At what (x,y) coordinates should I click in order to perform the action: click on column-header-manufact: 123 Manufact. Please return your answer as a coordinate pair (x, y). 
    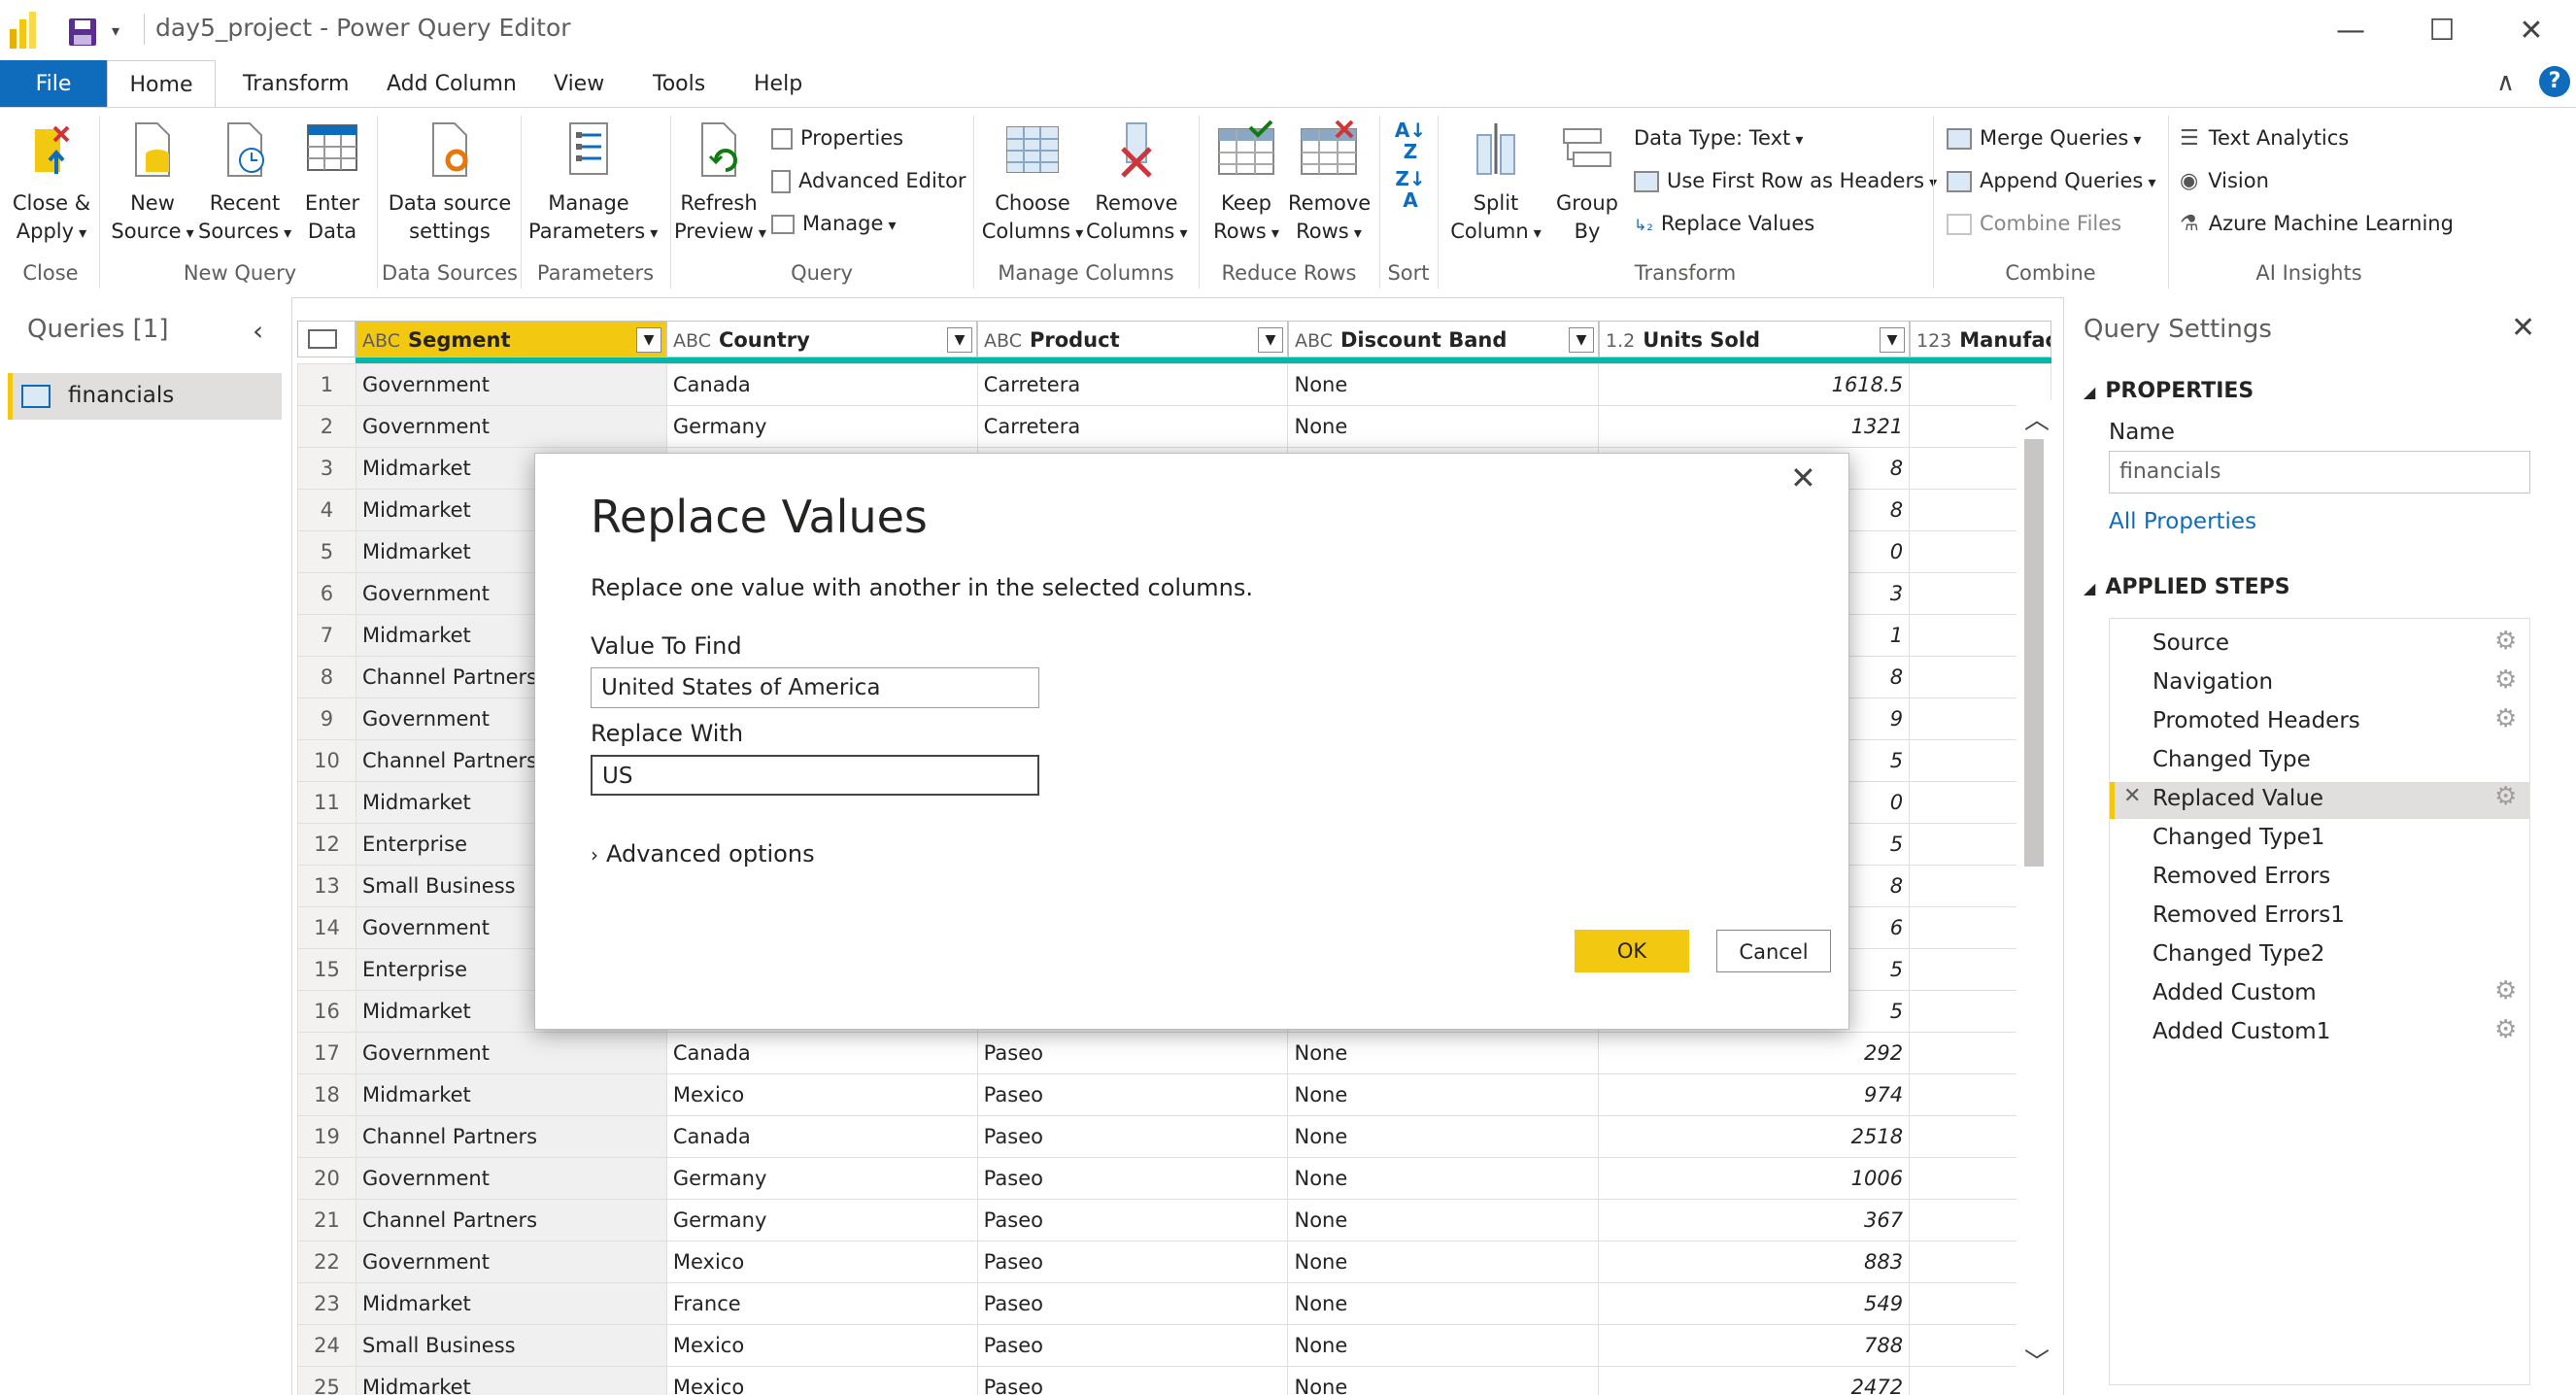
    Looking at the image, I should click on (1980, 339).